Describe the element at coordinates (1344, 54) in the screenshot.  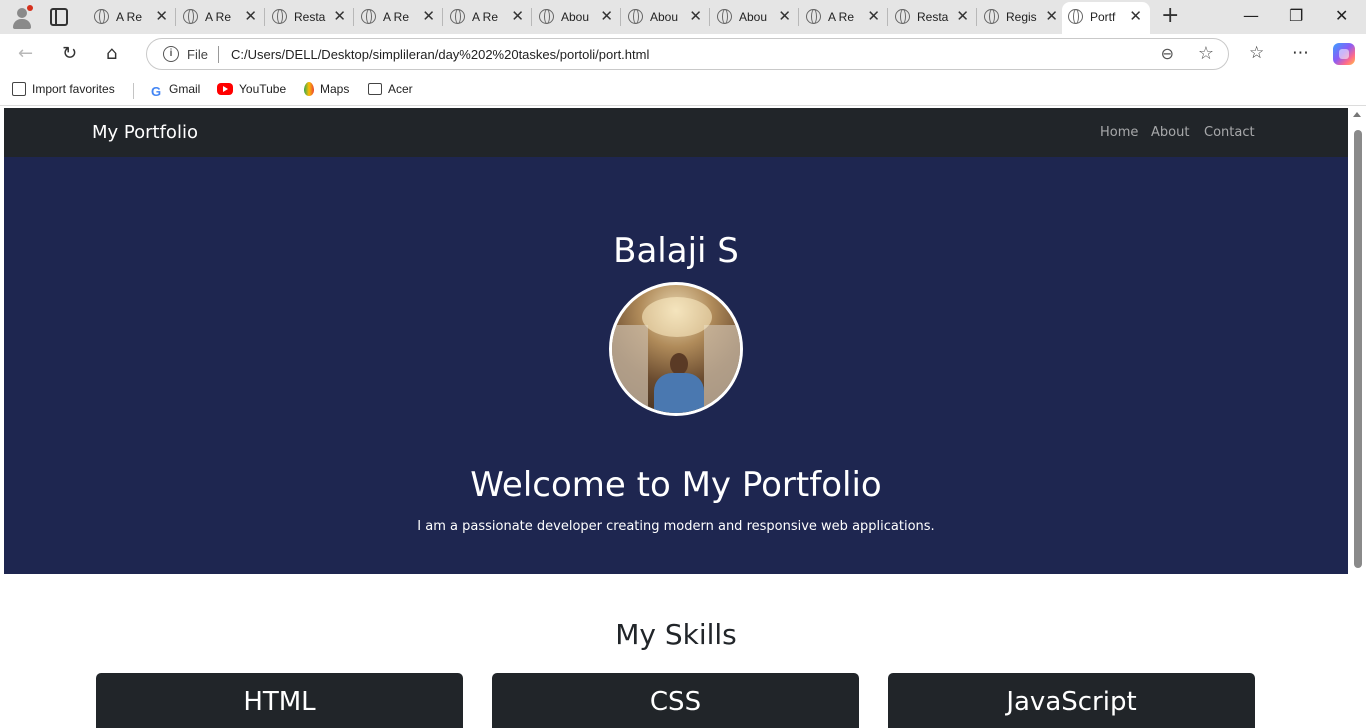
I see `copilot-icon` at that location.